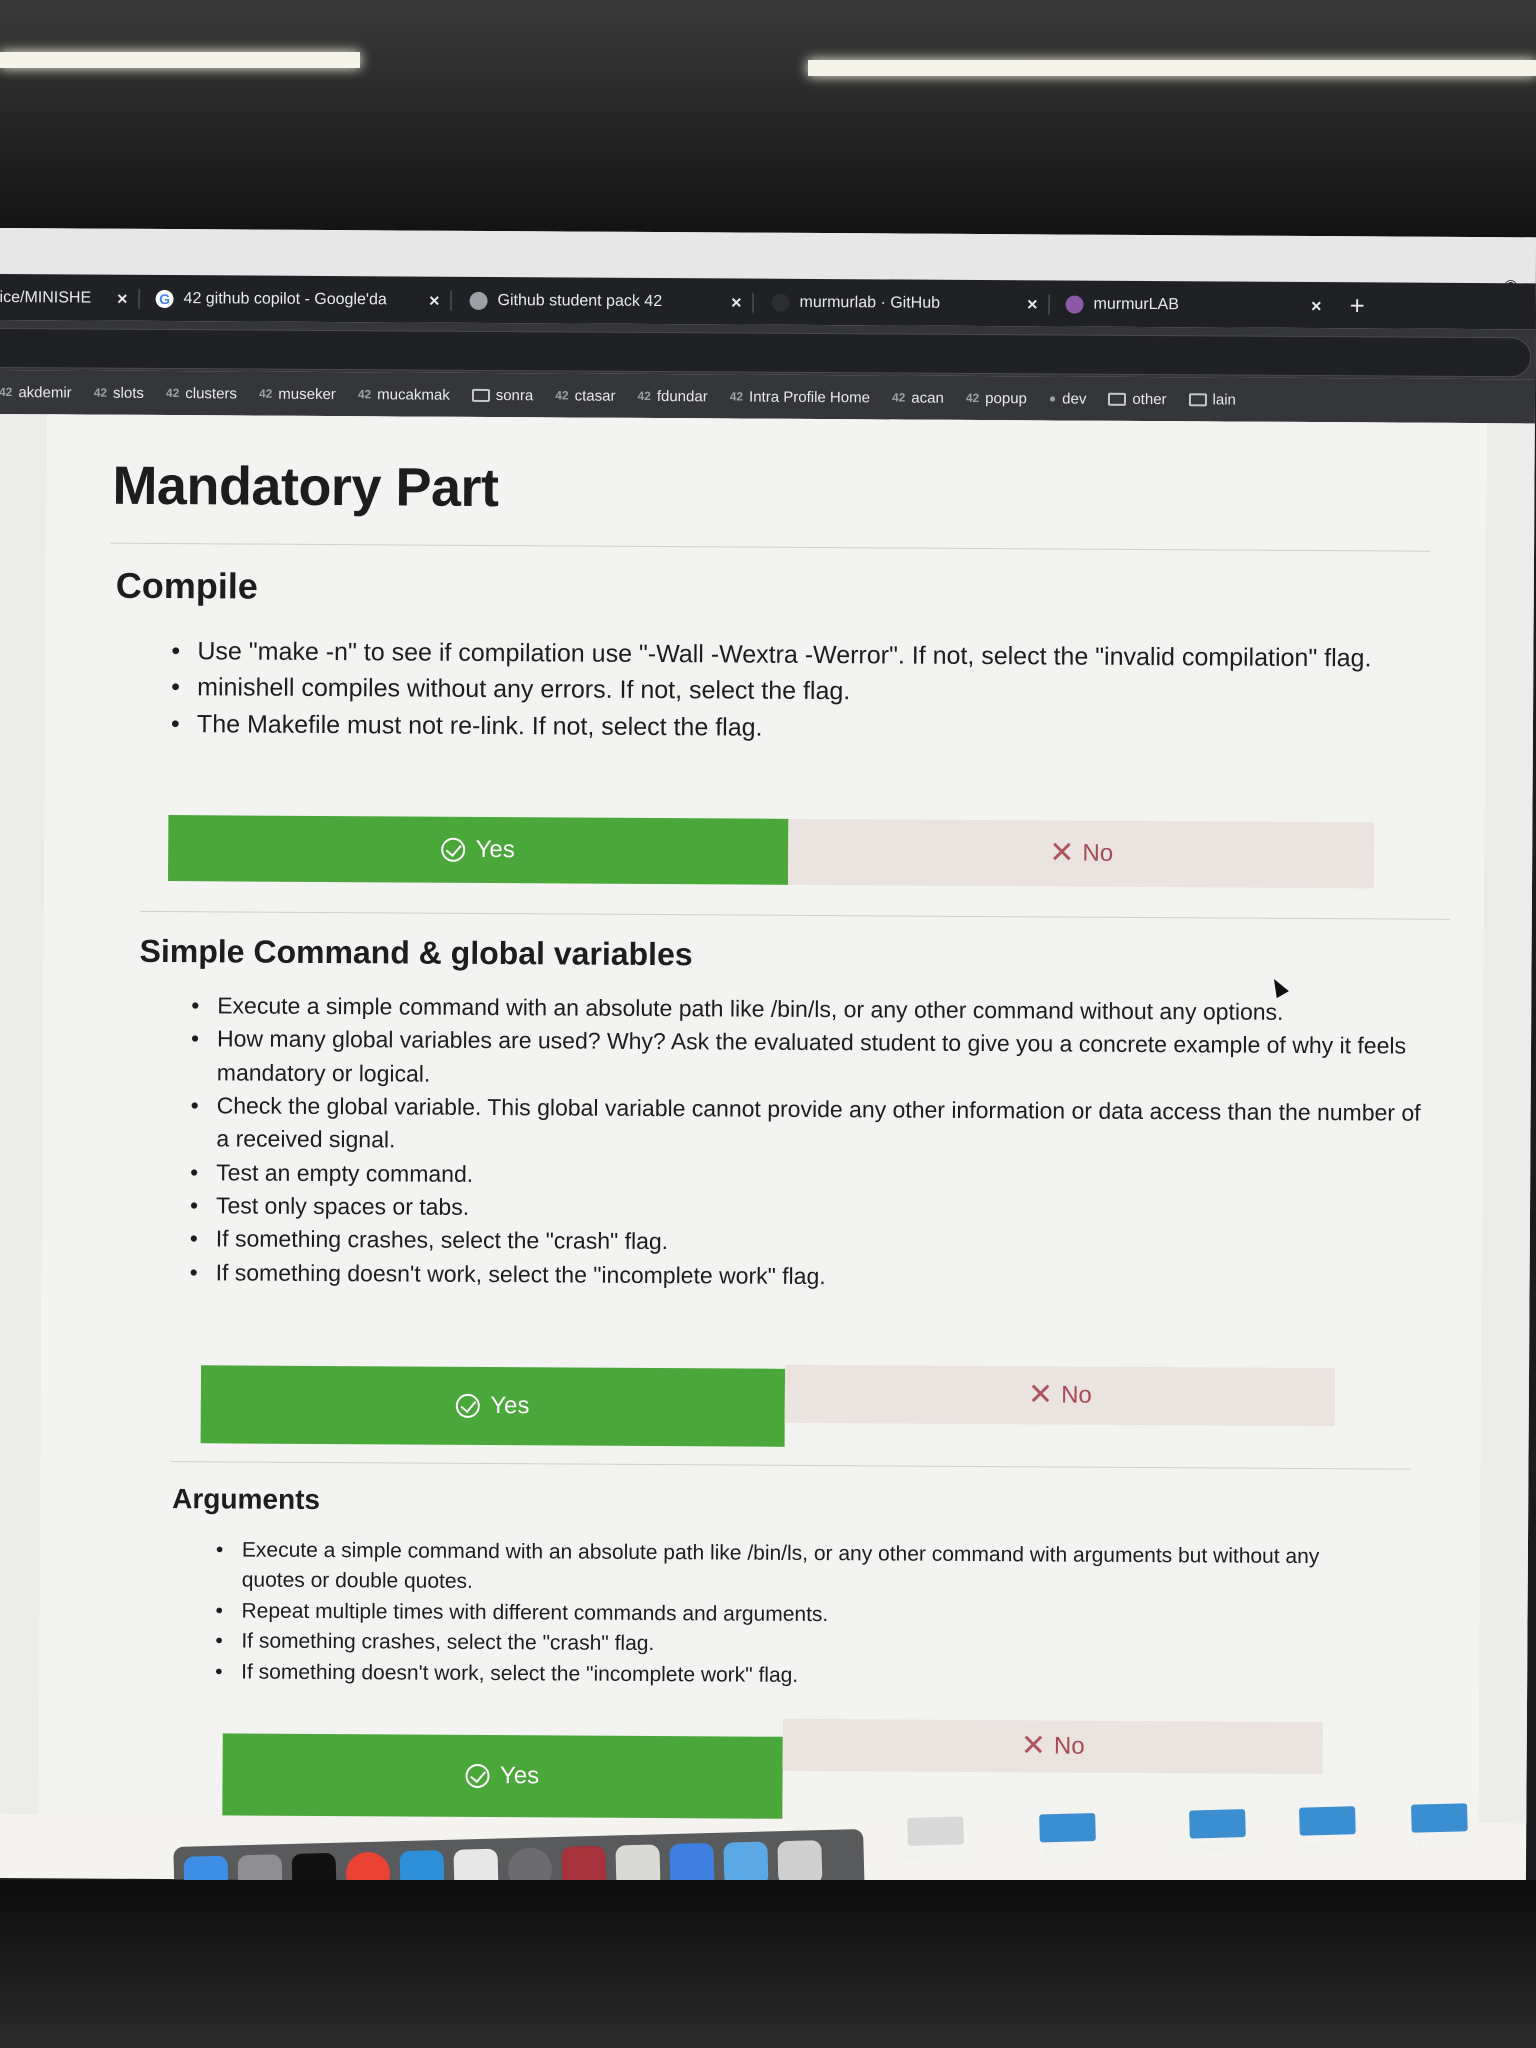  What do you see at coordinates (1074, 304) in the screenshot?
I see `avatar-icon` at bounding box center [1074, 304].